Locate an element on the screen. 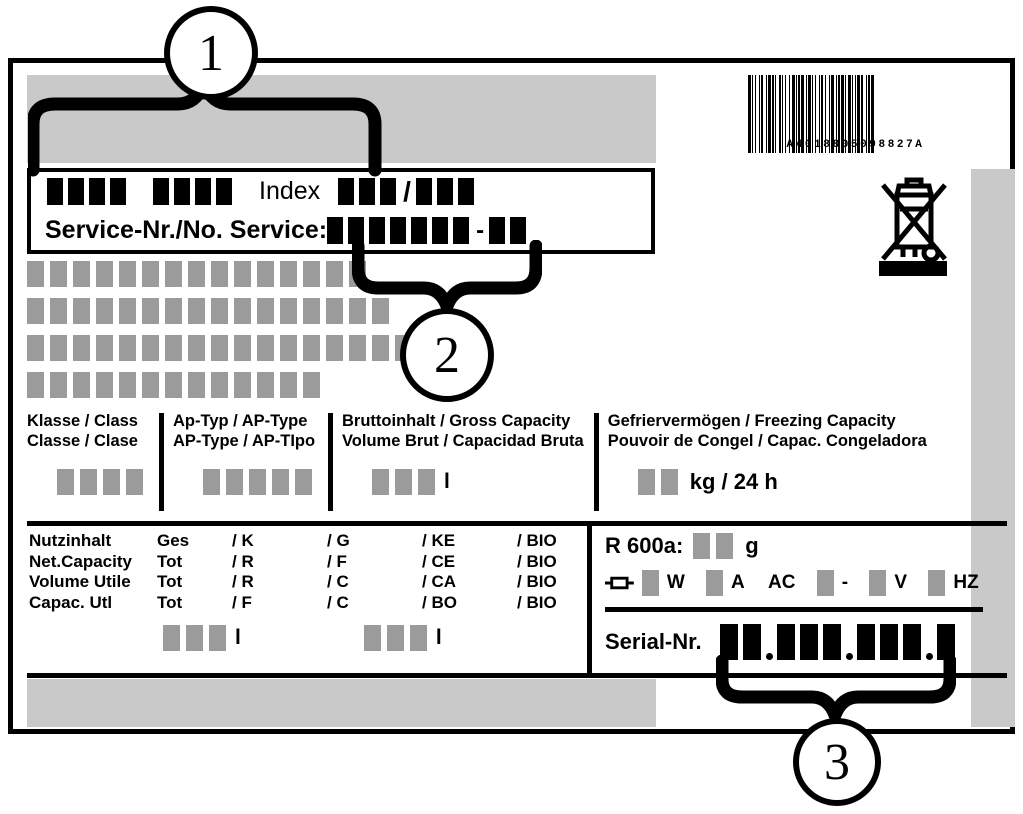  electrical-unit-w: W is located at coordinates (675, 582).